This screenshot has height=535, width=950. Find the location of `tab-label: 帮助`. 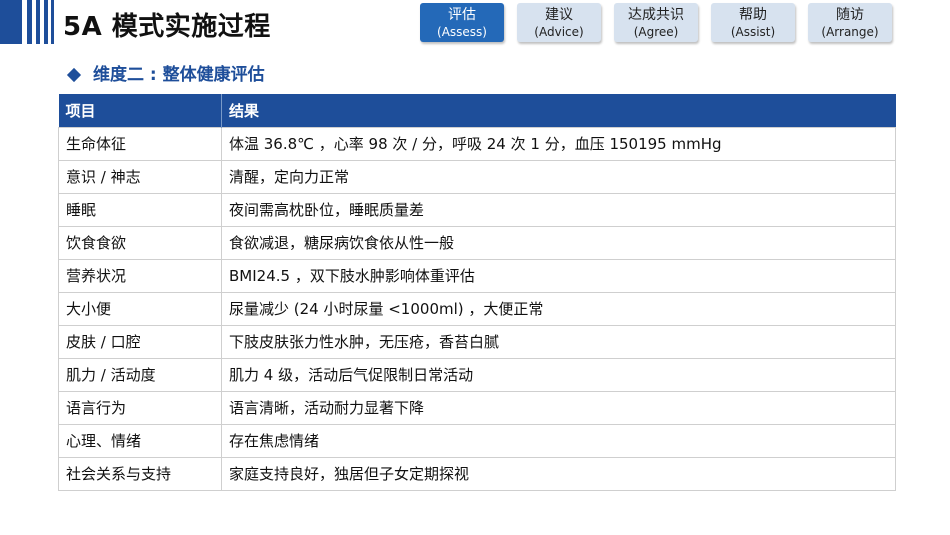

tab-label: 帮助 is located at coordinates (753, 15).